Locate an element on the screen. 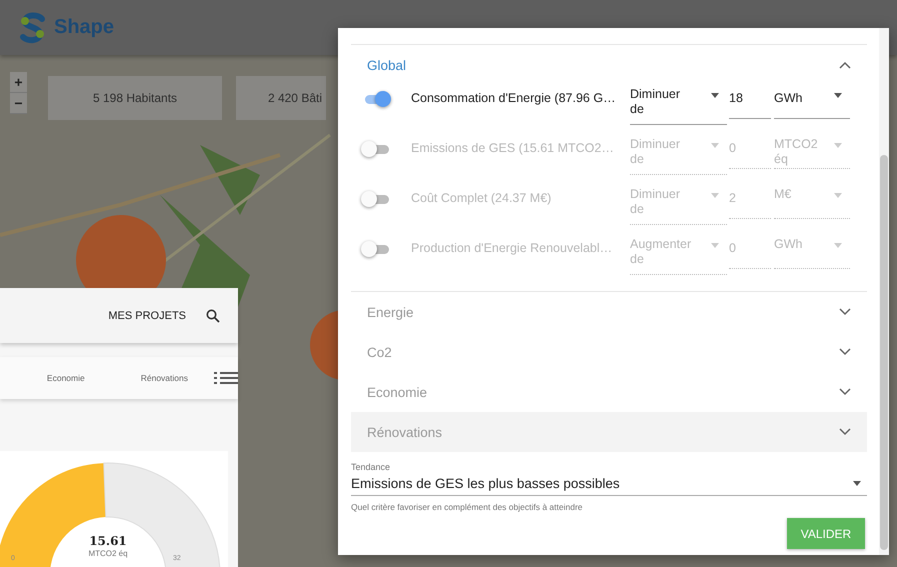 This screenshot has width=897, height=567. tendance-select: Emissions de GES les plus basses possibles is located at coordinates (609, 484).